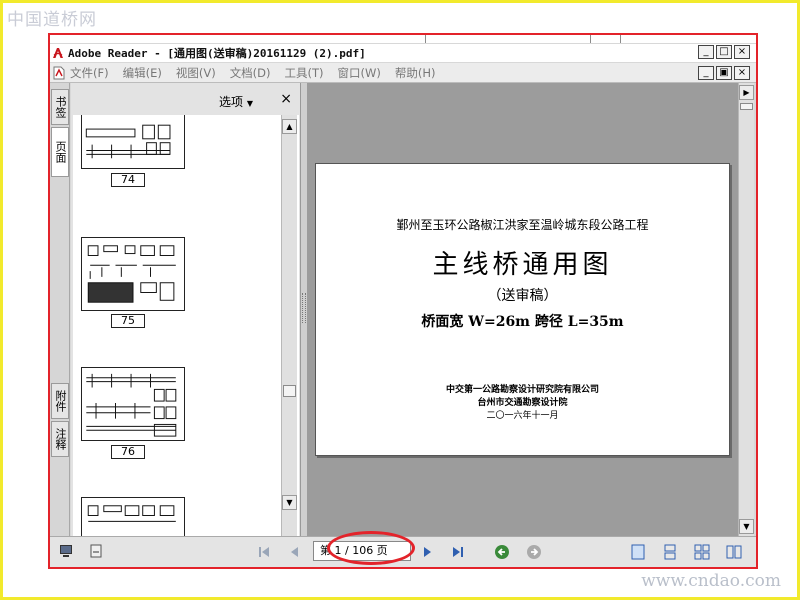 The height and width of the screenshot is (600, 800). What do you see at coordinates (734, 552) in the screenshot?
I see `facing-view-icon` at bounding box center [734, 552].